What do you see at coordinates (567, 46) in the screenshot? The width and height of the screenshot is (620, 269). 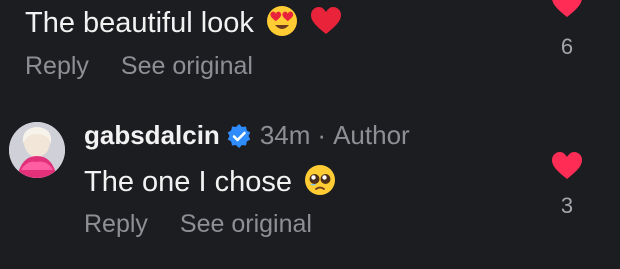 I see `like-count: 6` at bounding box center [567, 46].